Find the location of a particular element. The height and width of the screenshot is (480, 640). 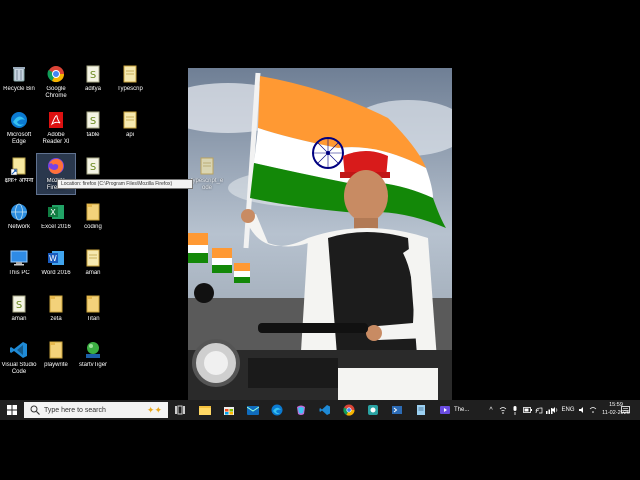

file-icon is located at coordinates (93, 258).